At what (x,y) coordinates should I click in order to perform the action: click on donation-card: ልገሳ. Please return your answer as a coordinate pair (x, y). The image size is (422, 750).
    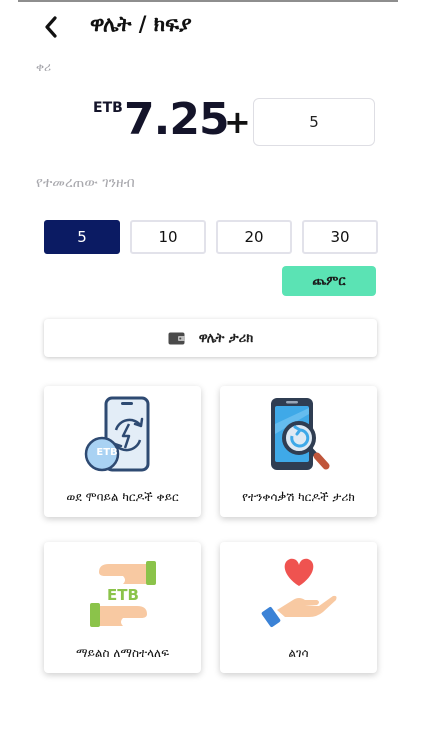
    Looking at the image, I should click on (298, 607).